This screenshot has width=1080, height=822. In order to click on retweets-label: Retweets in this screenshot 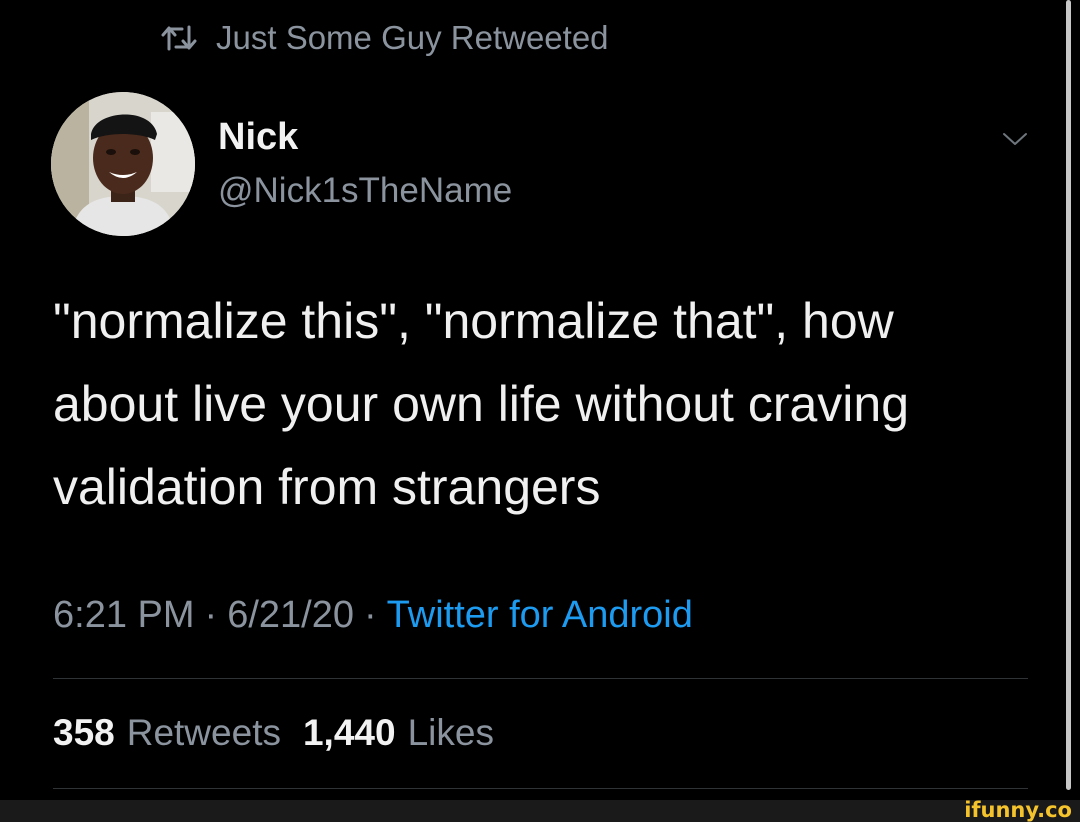, I will do `click(203, 732)`.